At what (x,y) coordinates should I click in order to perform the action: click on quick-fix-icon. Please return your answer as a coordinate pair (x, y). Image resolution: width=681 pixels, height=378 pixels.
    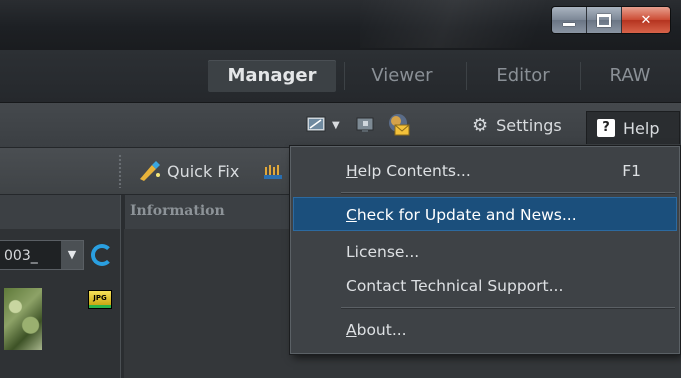
    Looking at the image, I should click on (150, 171).